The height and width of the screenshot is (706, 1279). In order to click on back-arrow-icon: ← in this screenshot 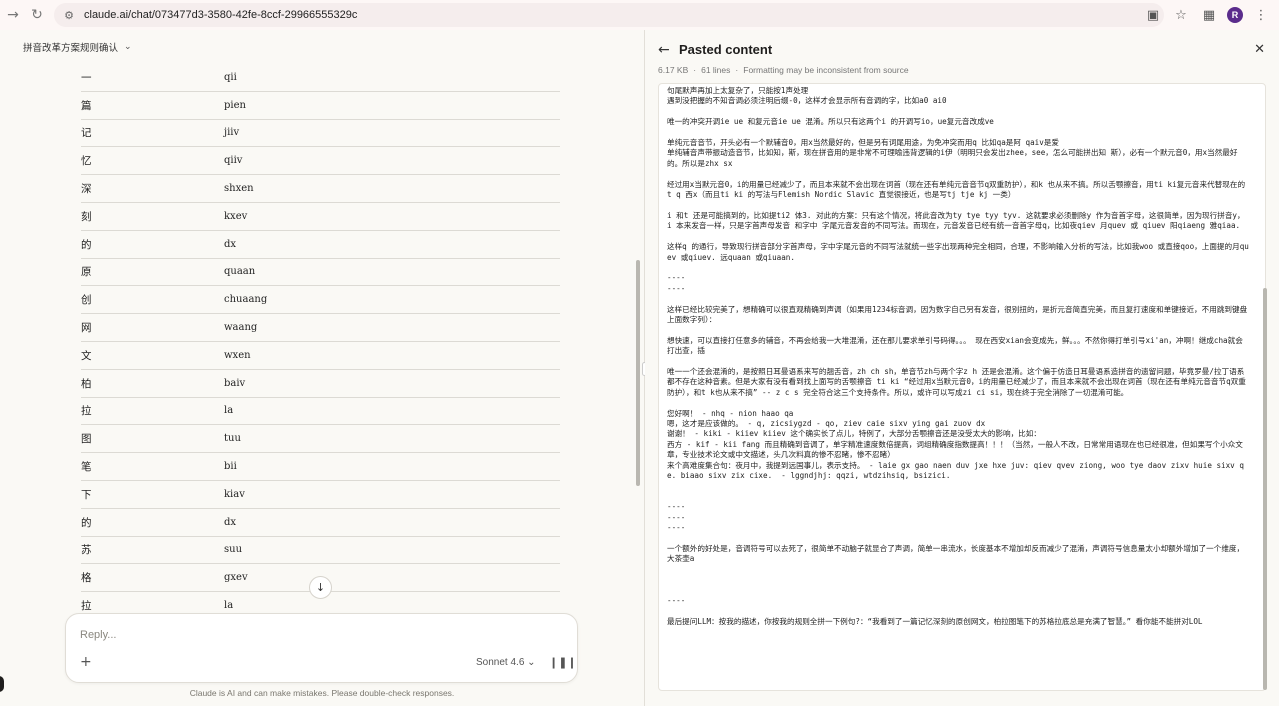, I will do `click(664, 50)`.